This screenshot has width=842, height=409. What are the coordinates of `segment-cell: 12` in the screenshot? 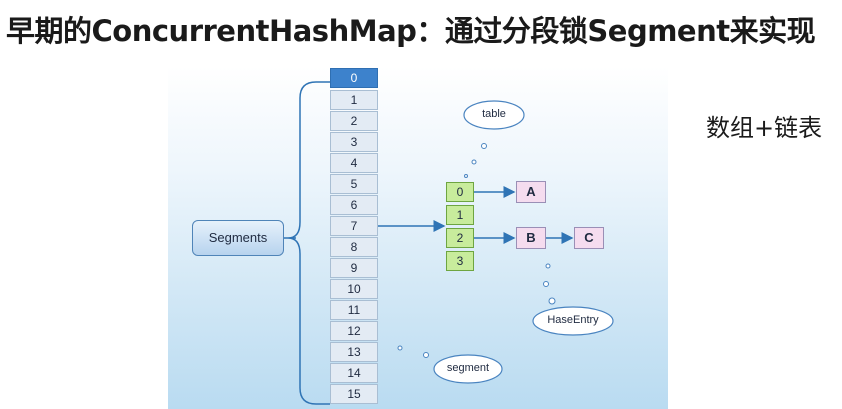 It's located at (354, 331).